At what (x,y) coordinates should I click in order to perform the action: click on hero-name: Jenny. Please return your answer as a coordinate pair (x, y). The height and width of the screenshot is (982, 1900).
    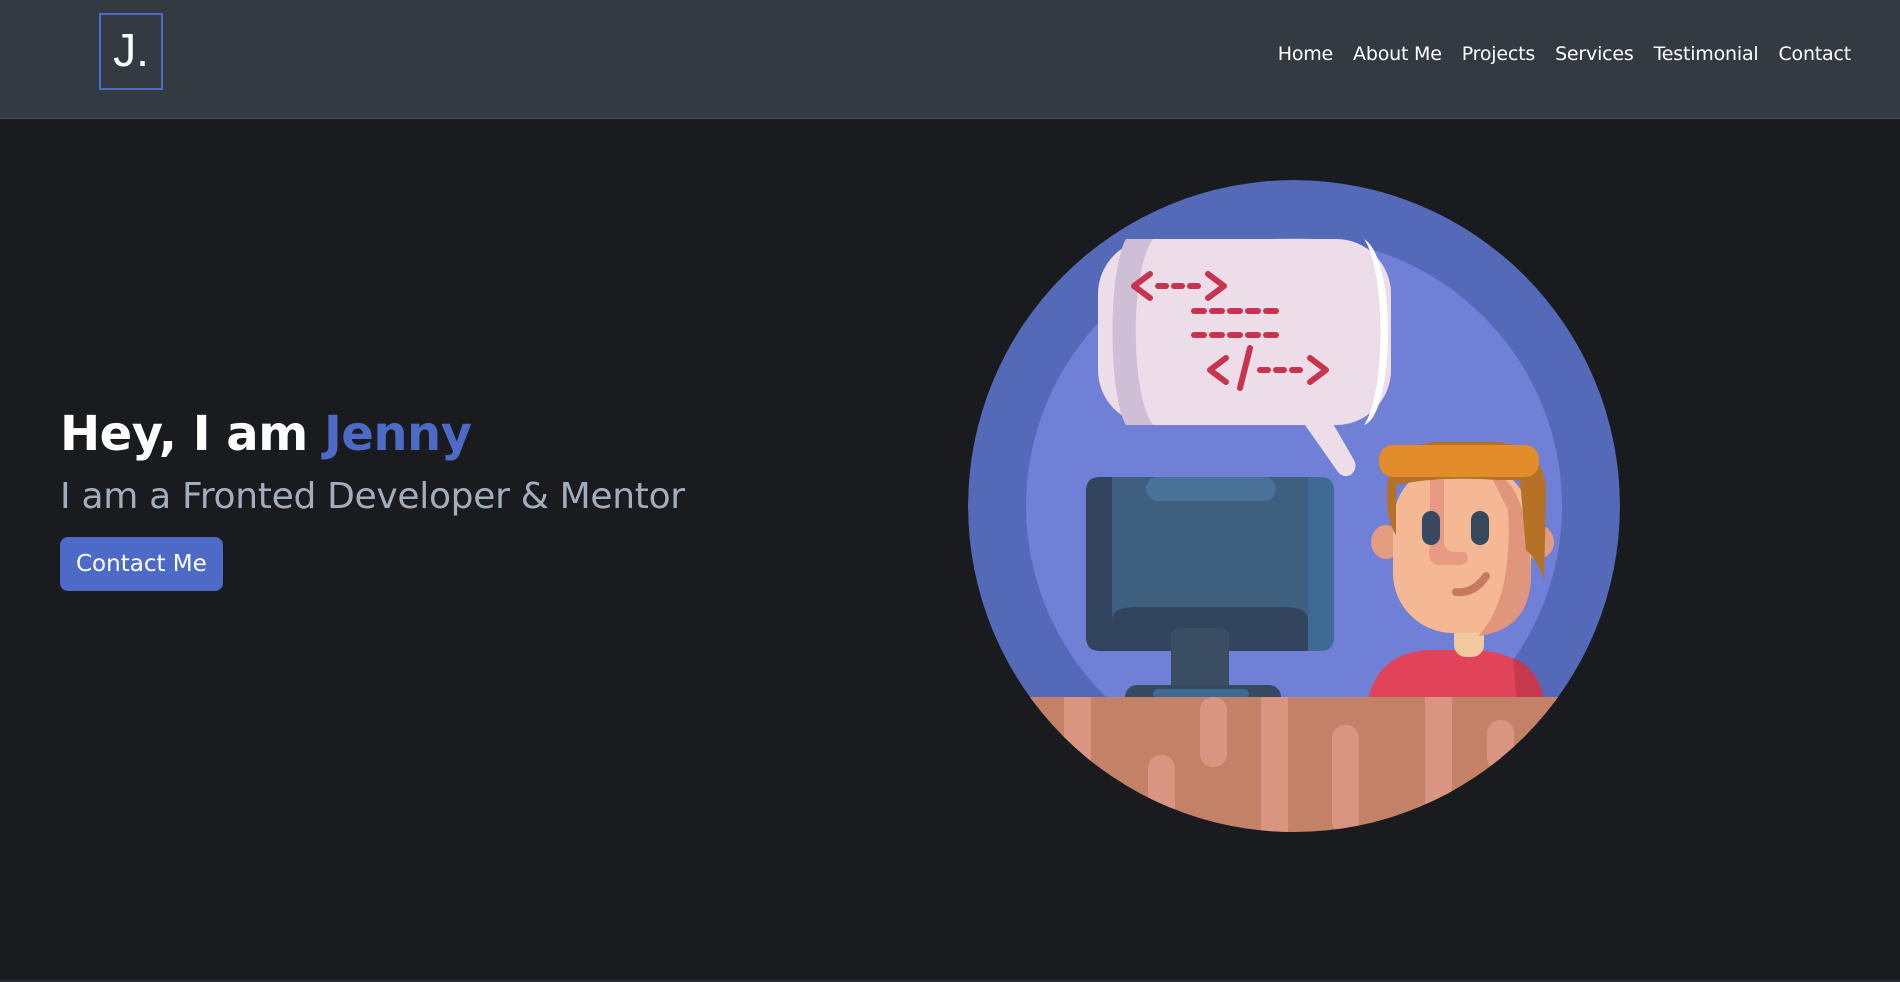
    Looking at the image, I should click on (397, 434).